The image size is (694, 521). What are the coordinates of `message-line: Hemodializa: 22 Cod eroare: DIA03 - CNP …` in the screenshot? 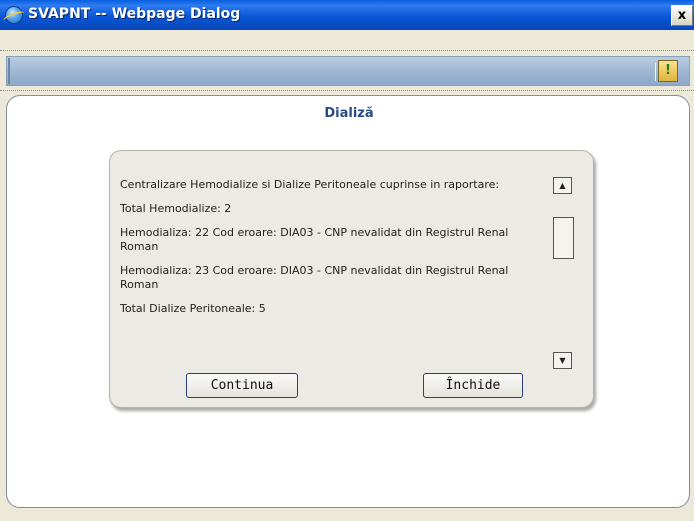 It's located at (314, 239).